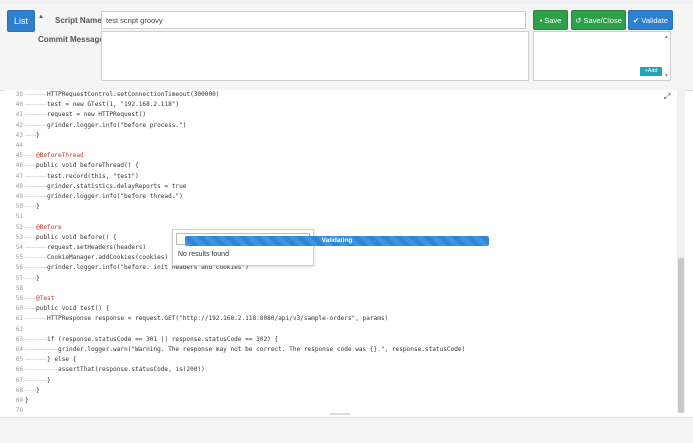  I want to click on code-line: ———@Before, so click(43, 227).